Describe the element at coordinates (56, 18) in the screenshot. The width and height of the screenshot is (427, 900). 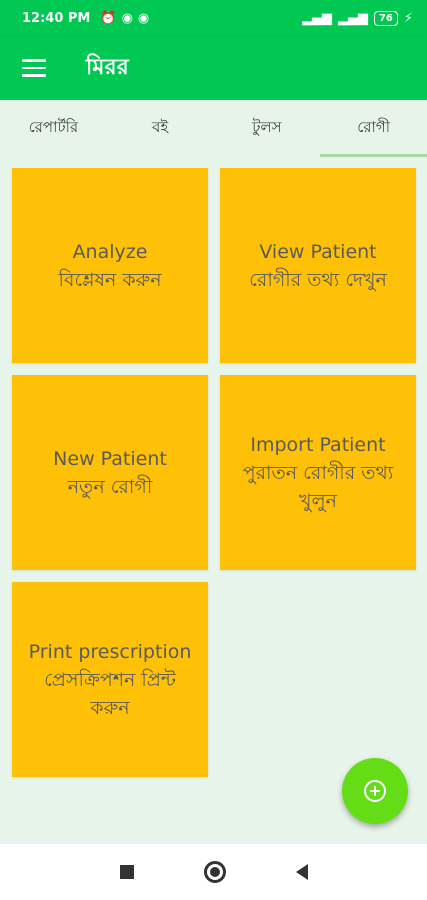
I see `status-time: 12:40 PM` at that location.